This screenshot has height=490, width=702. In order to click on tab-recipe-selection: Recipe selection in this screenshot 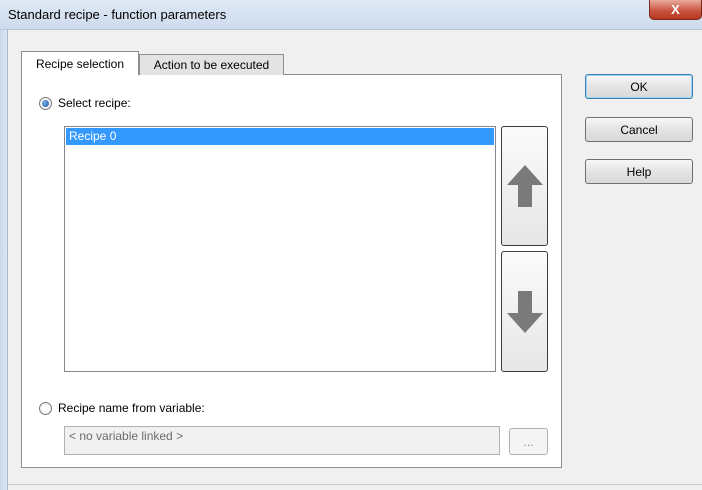, I will do `click(80, 63)`.